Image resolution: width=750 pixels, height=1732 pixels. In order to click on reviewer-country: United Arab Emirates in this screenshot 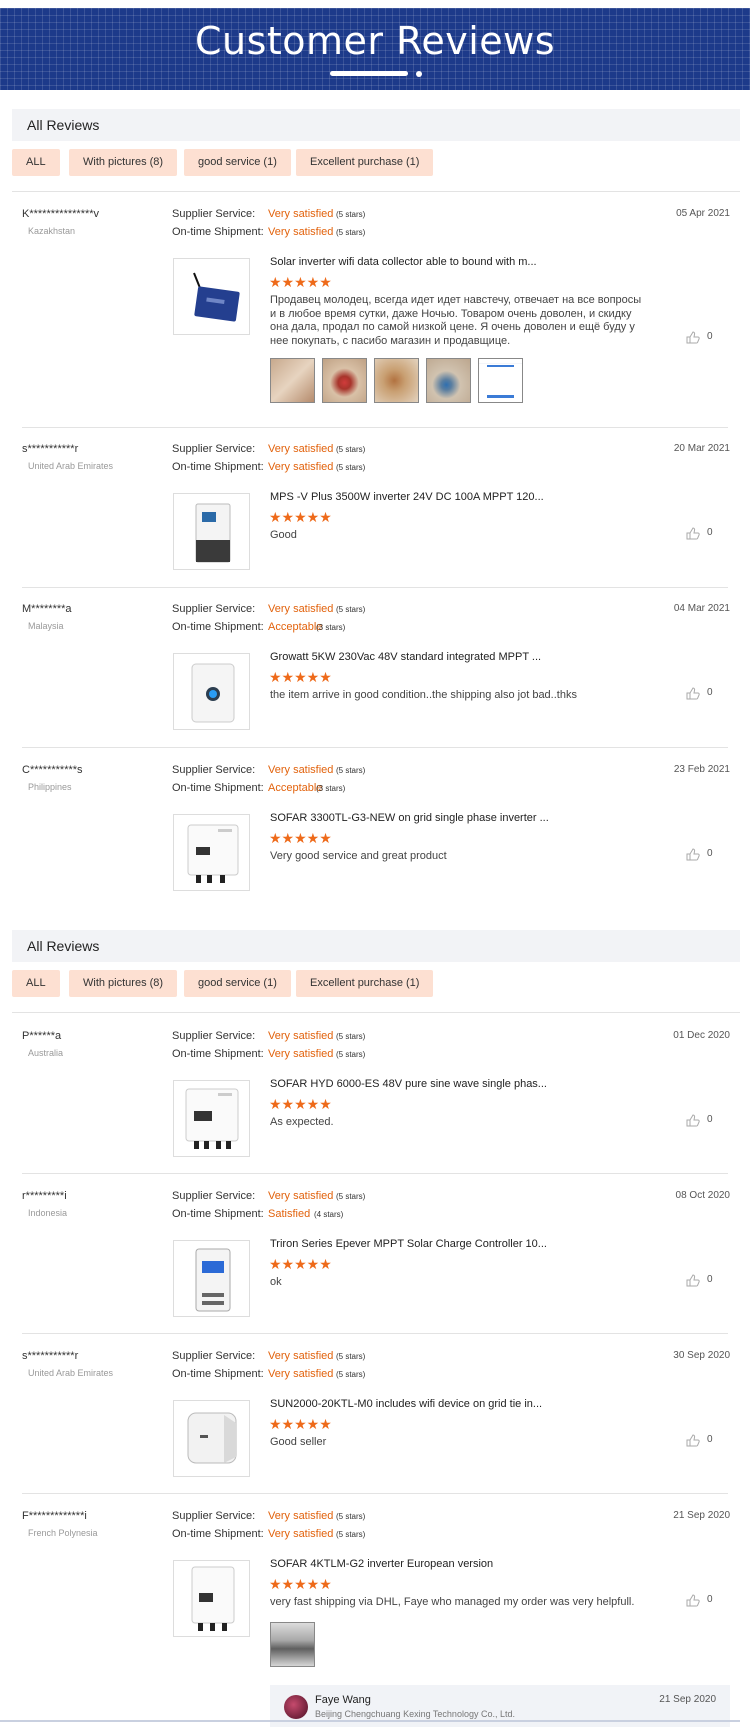, I will do `click(71, 466)`.